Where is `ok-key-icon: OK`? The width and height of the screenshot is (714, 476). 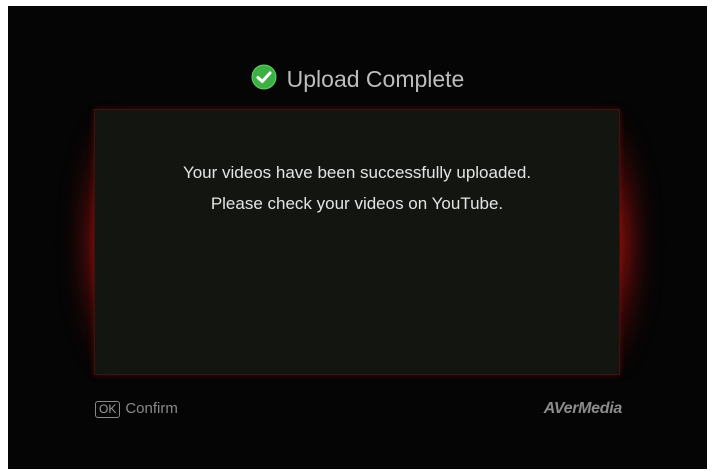
ok-key-icon: OK is located at coordinates (108, 409).